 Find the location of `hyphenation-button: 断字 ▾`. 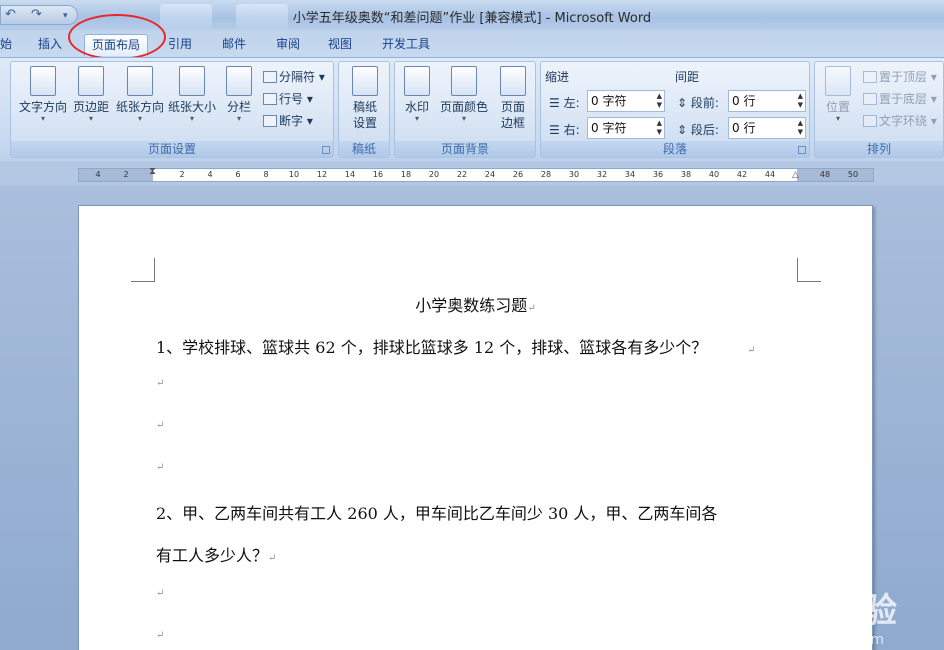

hyphenation-button: 断字 ▾ is located at coordinates (288, 120).